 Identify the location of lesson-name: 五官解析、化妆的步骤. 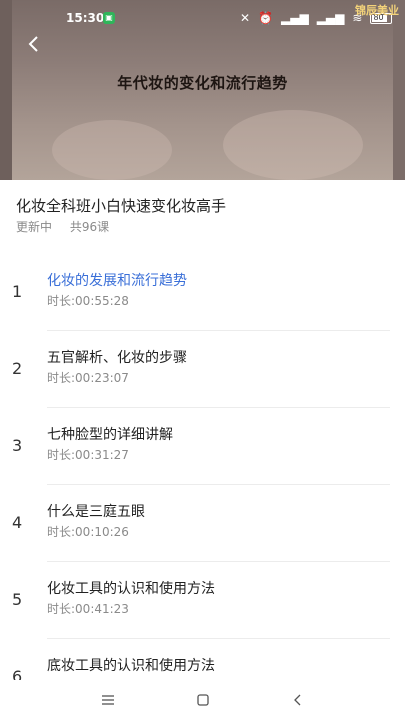
(117, 358).